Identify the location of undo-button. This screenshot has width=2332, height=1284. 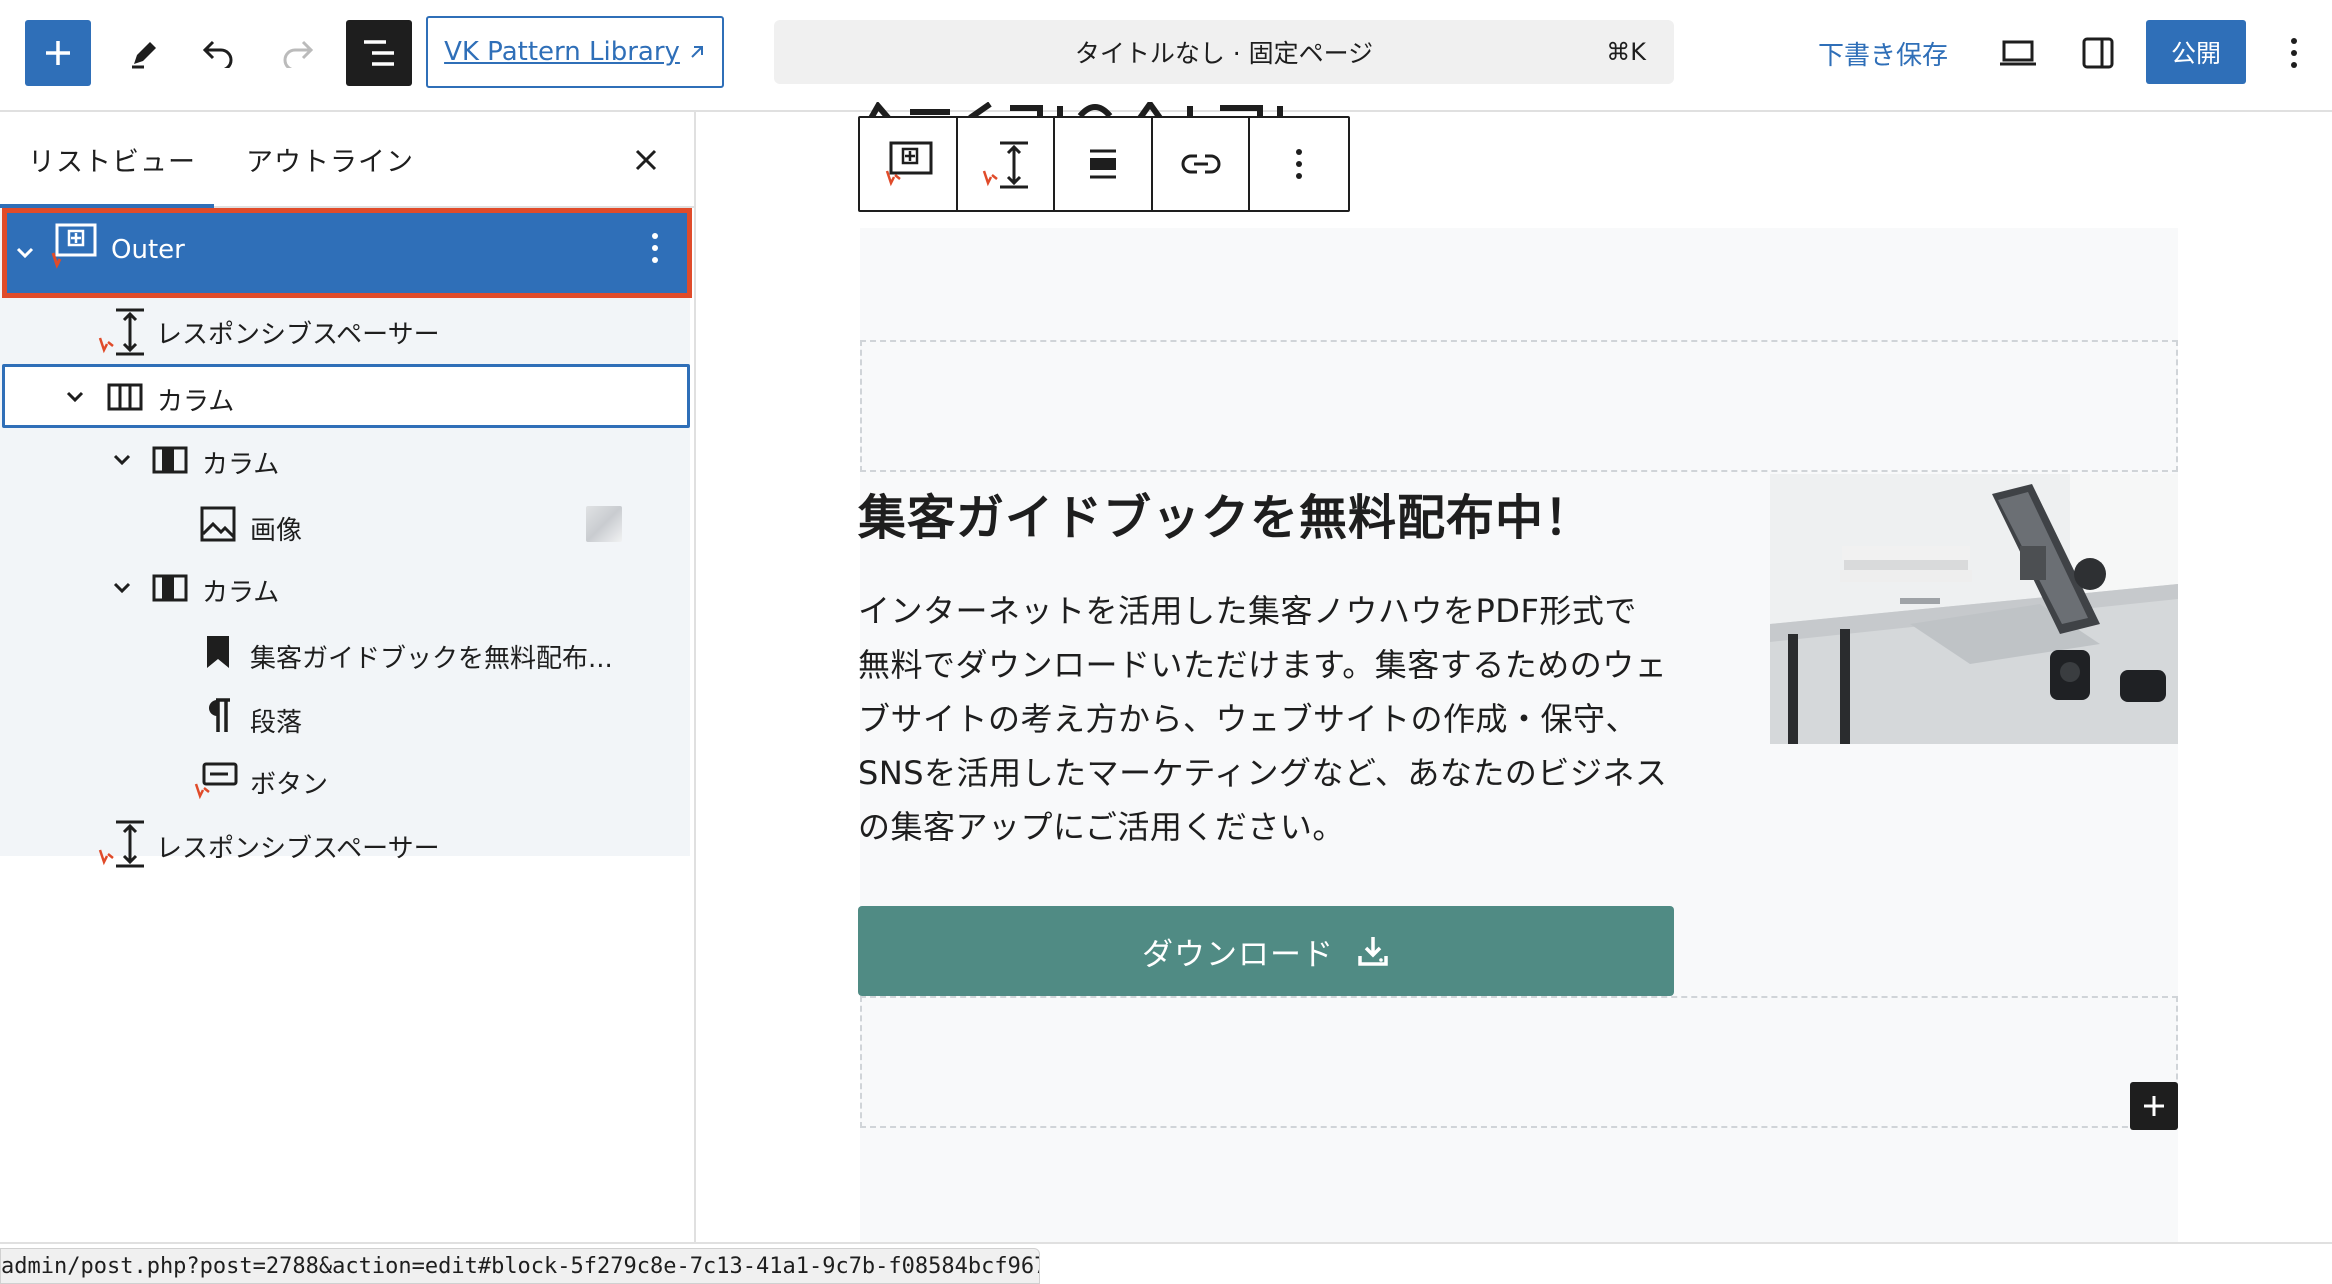
(219, 53).